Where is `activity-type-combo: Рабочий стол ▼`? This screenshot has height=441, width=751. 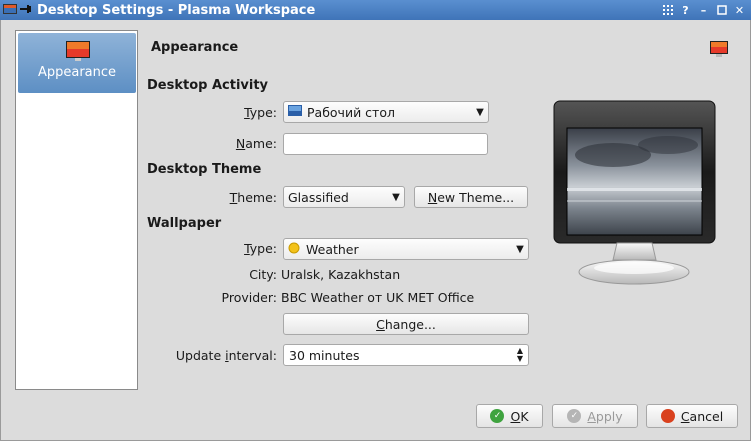 activity-type-combo: Рабочий стол ▼ is located at coordinates (386, 112).